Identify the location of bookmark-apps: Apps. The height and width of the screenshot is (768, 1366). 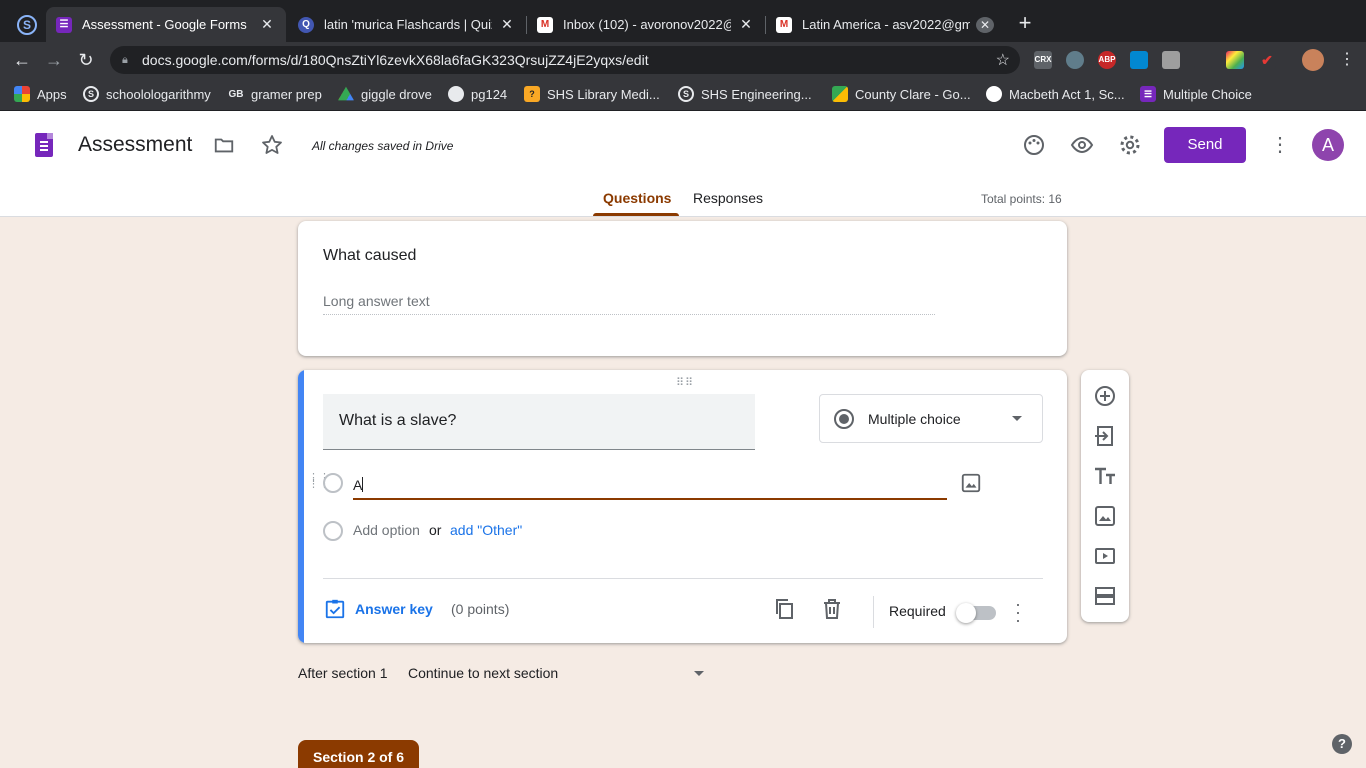
(40, 94).